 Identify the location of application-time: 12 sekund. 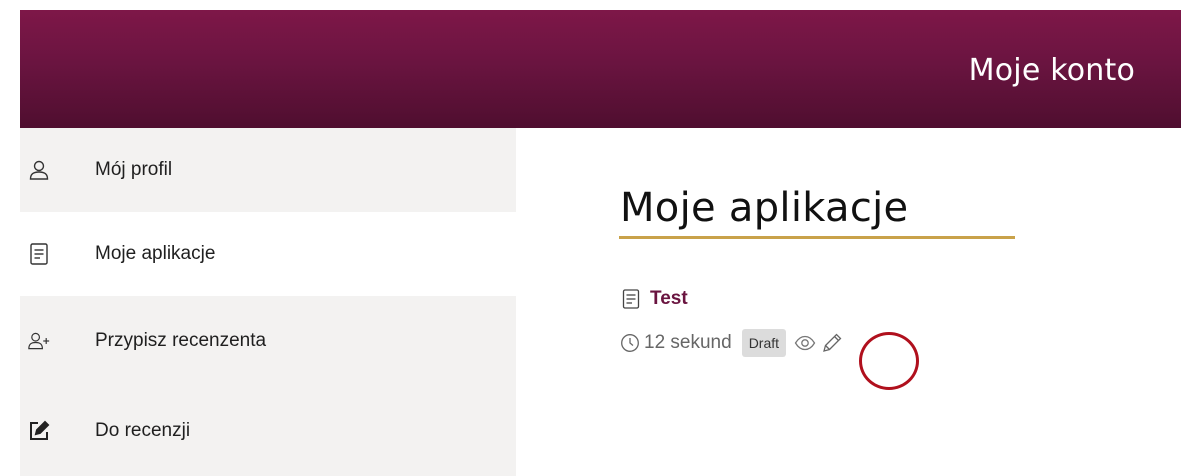
(688, 342).